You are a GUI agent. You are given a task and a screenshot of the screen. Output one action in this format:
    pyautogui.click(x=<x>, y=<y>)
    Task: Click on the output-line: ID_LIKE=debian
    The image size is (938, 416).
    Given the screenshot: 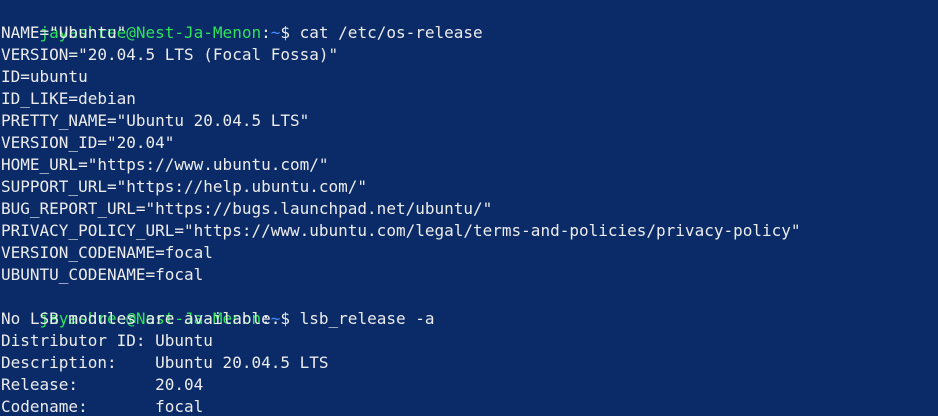 What is the action you would take?
    pyautogui.click(x=68, y=98)
    